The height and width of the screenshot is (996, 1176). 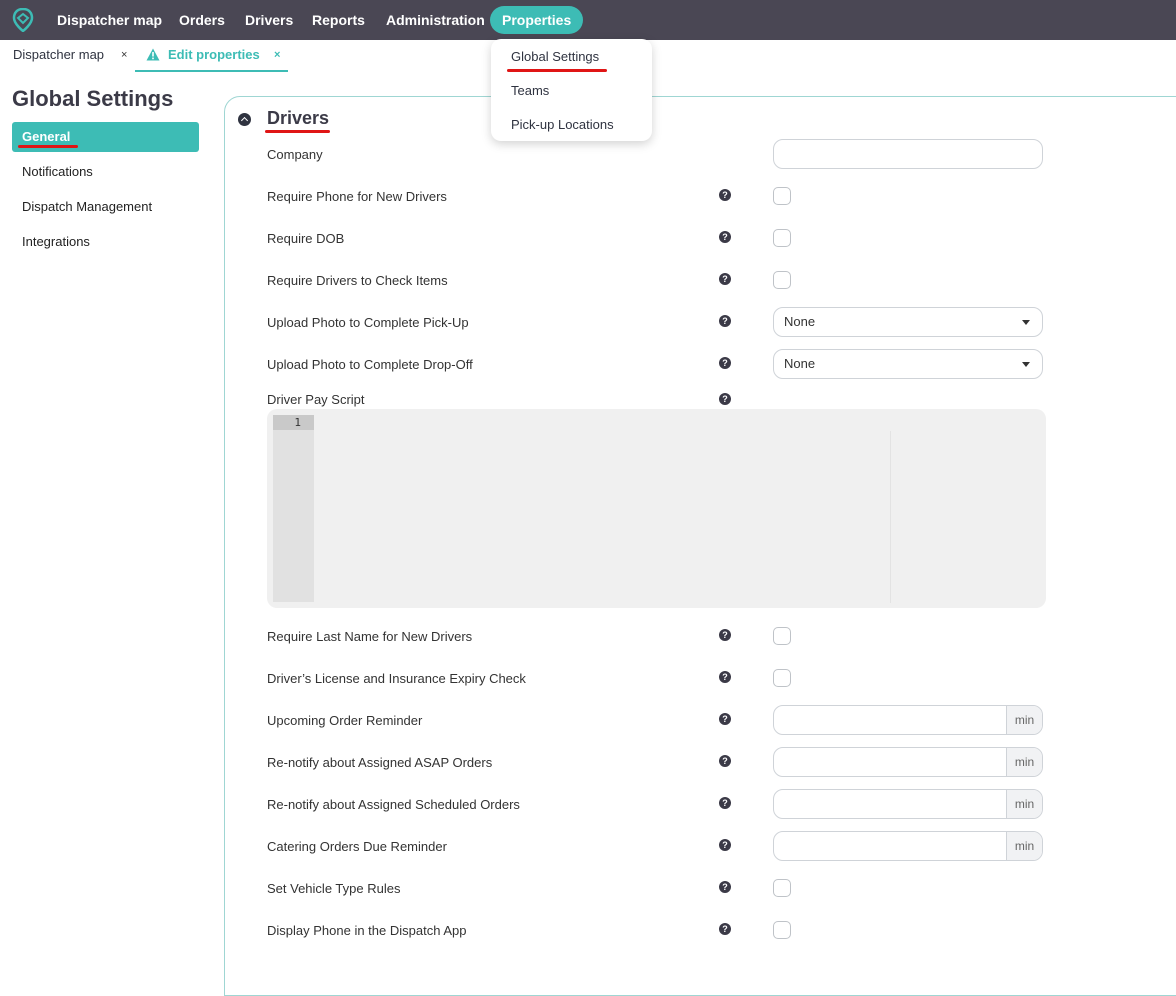 I want to click on label-company: Company, so click(x=295, y=154).